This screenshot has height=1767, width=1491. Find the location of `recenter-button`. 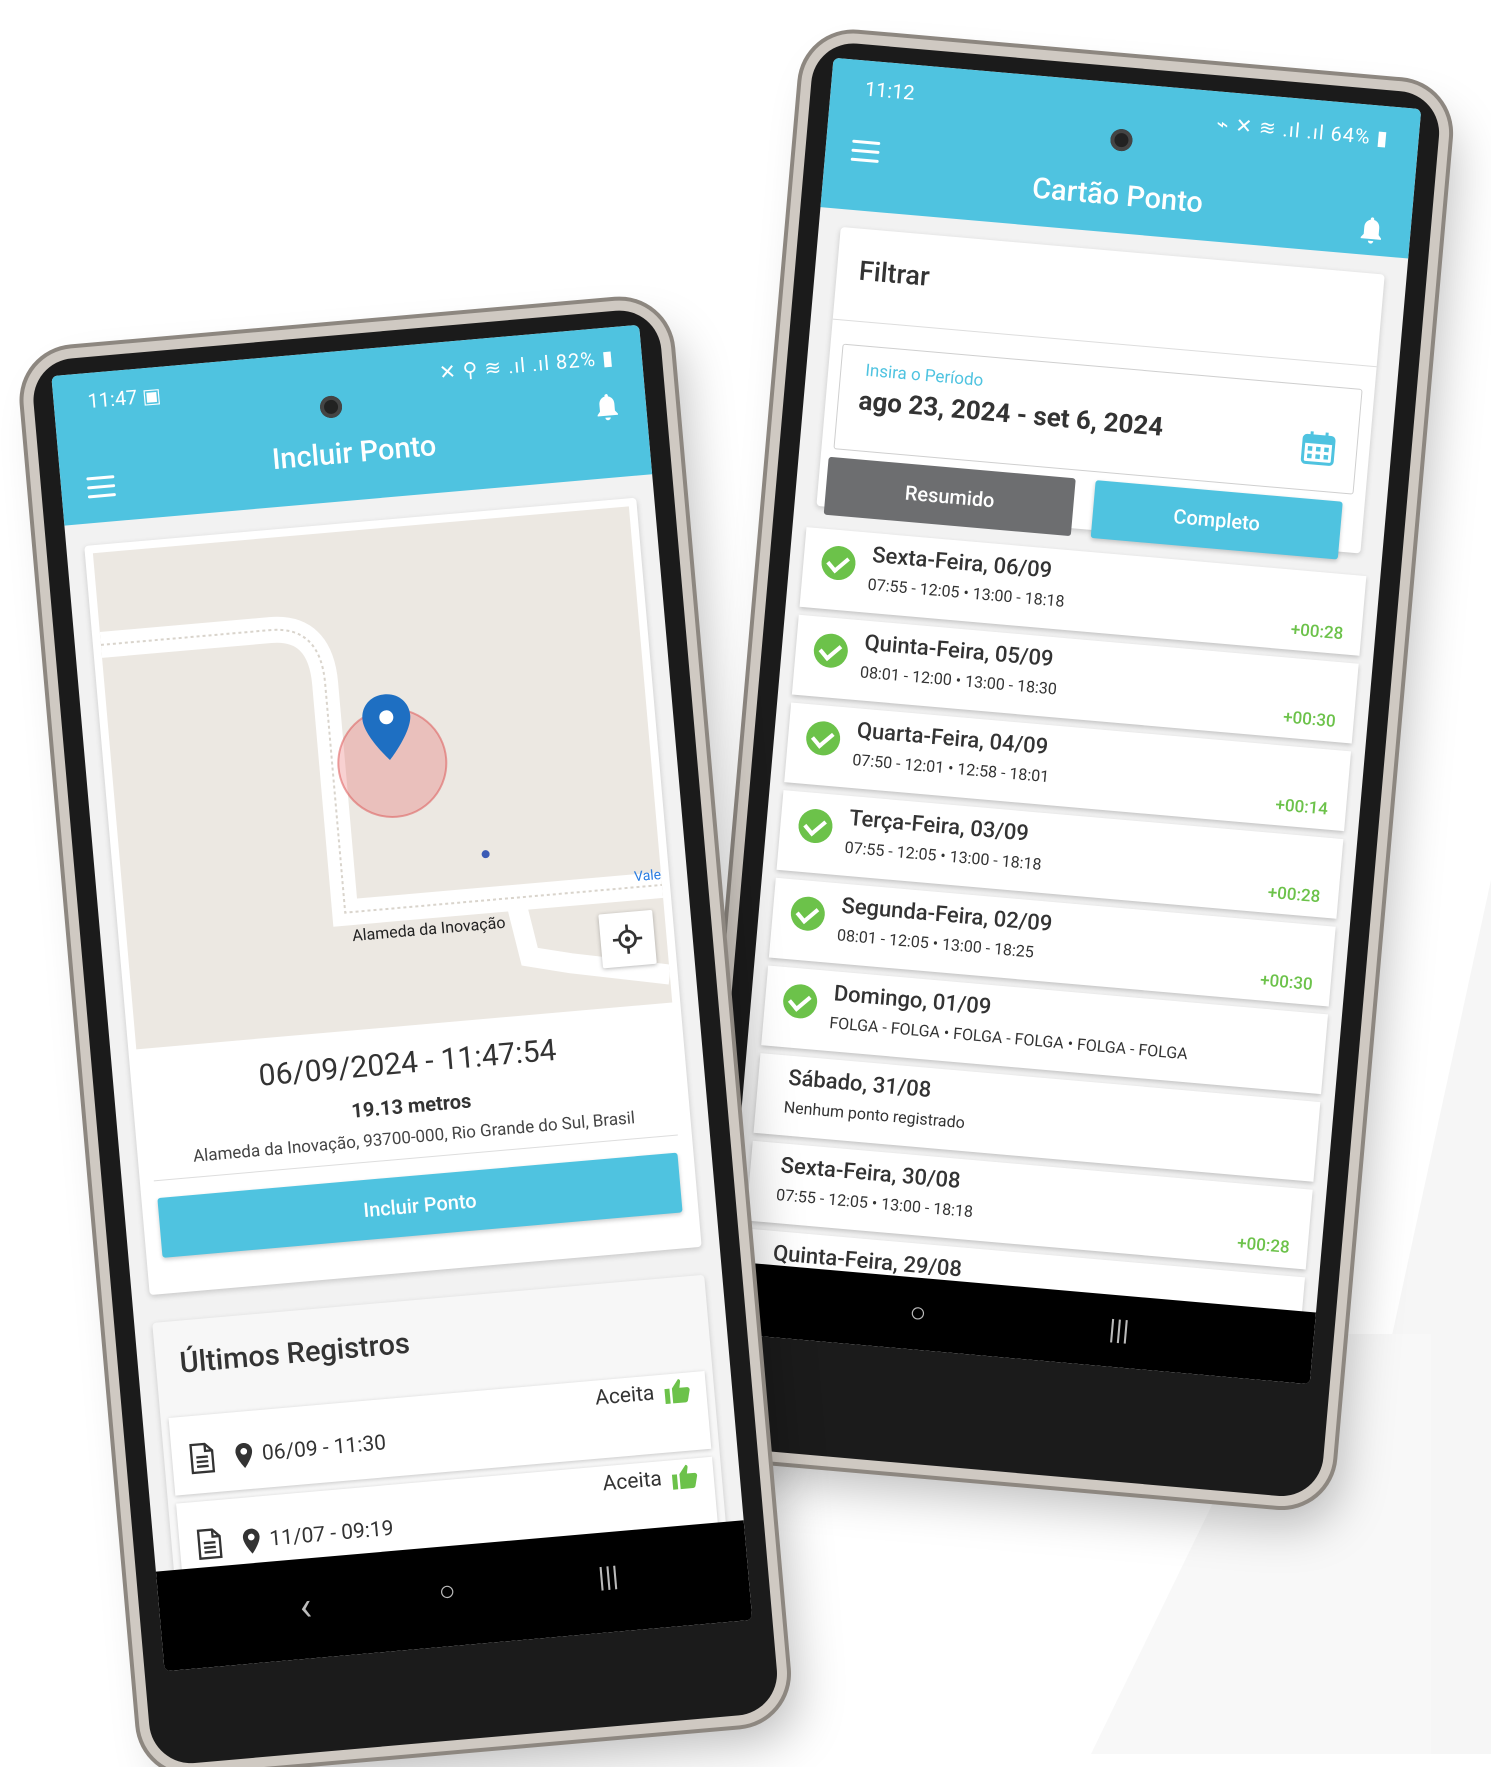

recenter-button is located at coordinates (627, 939).